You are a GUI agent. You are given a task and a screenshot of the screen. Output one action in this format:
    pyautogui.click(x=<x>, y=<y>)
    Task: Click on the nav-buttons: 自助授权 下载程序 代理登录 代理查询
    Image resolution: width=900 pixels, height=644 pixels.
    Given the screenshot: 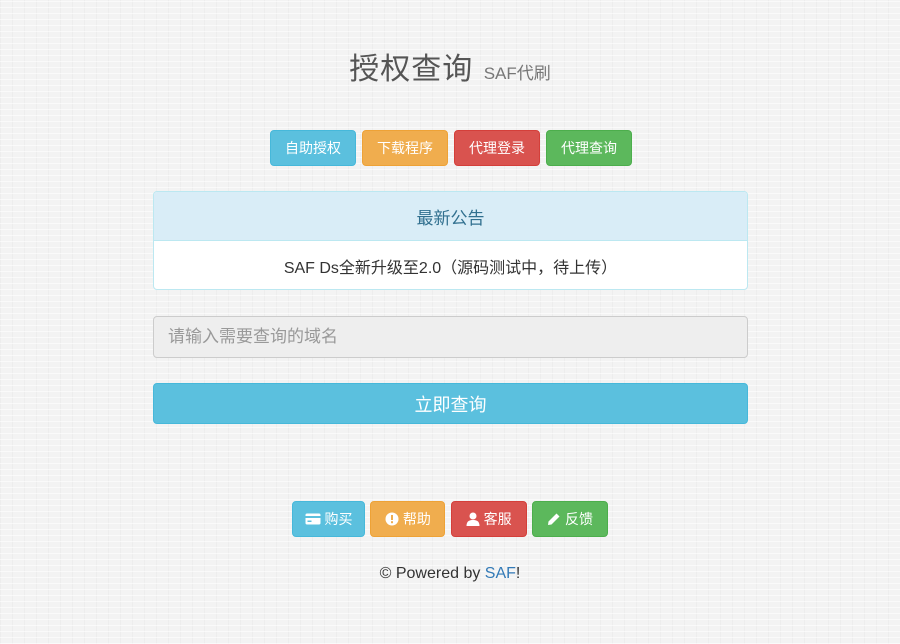 What is the action you would take?
    pyautogui.click(x=451, y=148)
    